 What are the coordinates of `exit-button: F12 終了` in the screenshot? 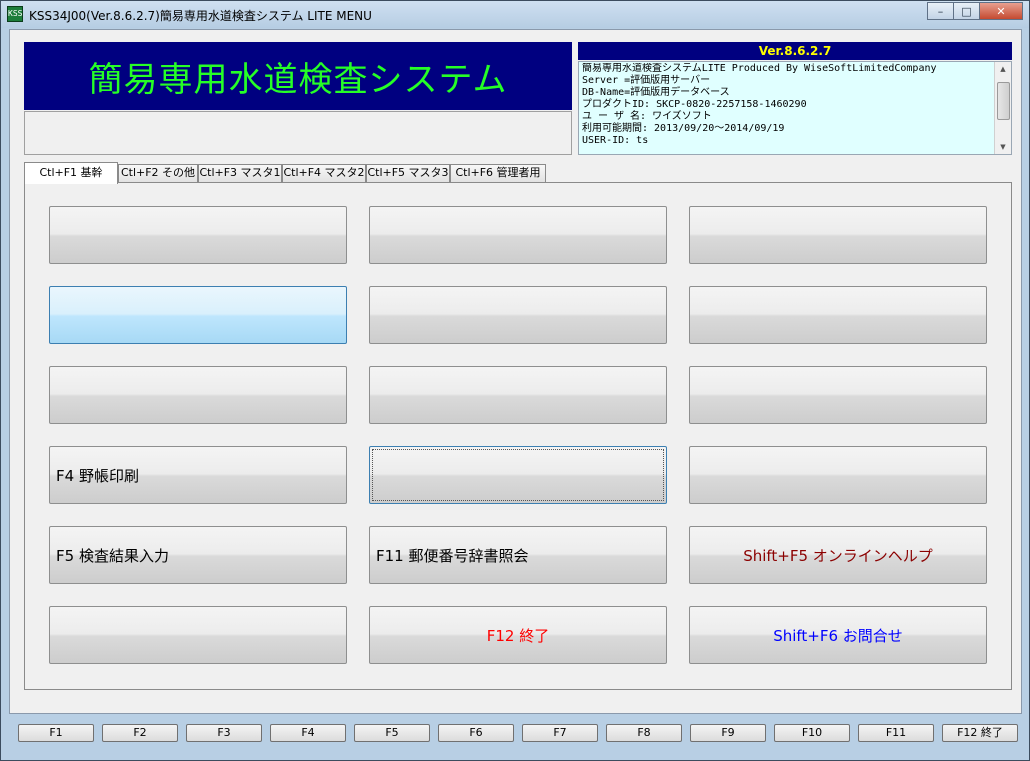 It's located at (518, 635).